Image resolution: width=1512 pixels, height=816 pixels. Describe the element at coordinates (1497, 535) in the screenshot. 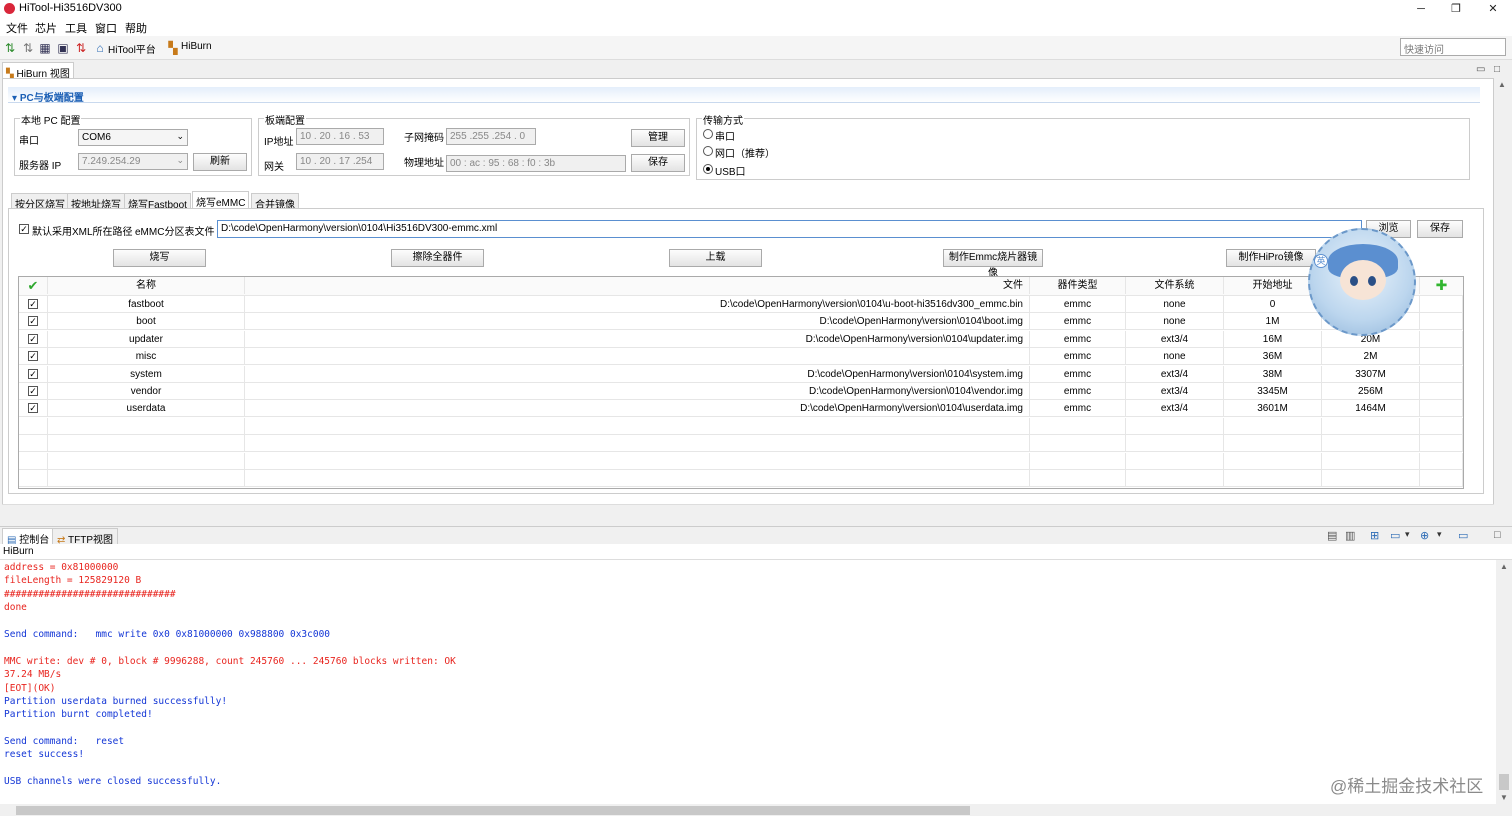

I see `console-maximize-icon: □` at that location.